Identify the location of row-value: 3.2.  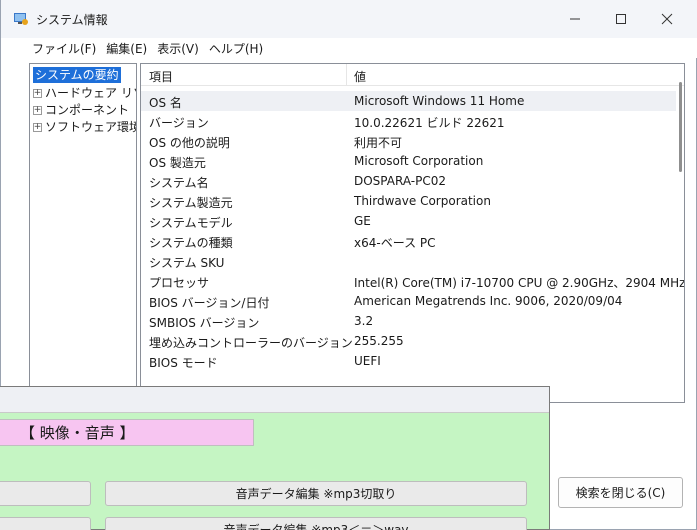
(364, 321).